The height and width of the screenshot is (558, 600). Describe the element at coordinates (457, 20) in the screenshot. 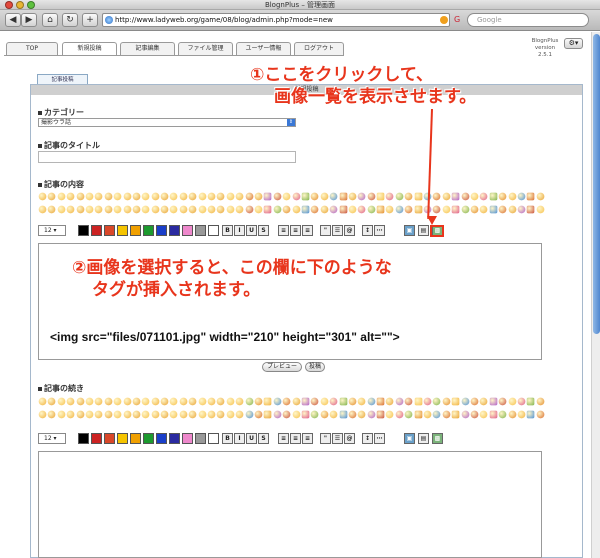

I see `search-engine-icon: G` at that location.